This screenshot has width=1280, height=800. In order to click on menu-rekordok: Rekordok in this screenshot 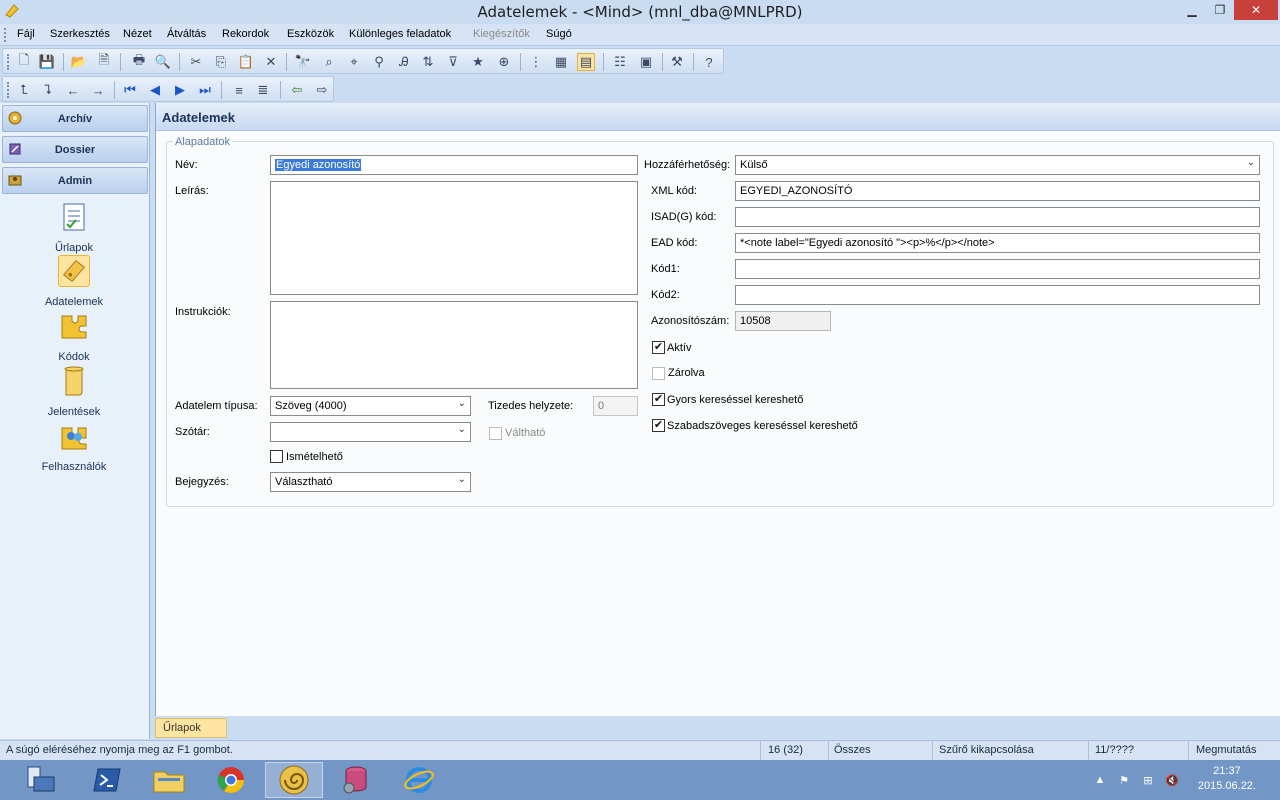, I will do `click(245, 34)`.